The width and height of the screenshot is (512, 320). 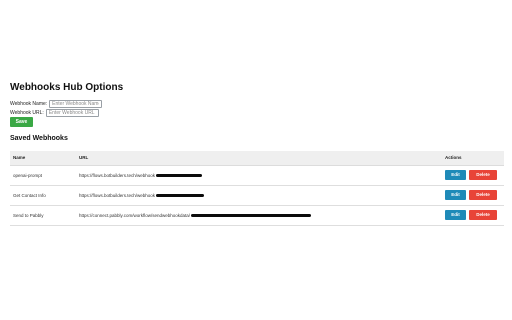 I want to click on column-header-name: Name, so click(x=43, y=158).